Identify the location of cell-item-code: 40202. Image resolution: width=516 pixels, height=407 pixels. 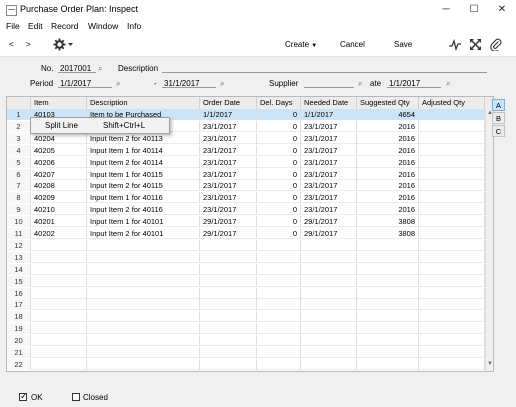
(59, 233).